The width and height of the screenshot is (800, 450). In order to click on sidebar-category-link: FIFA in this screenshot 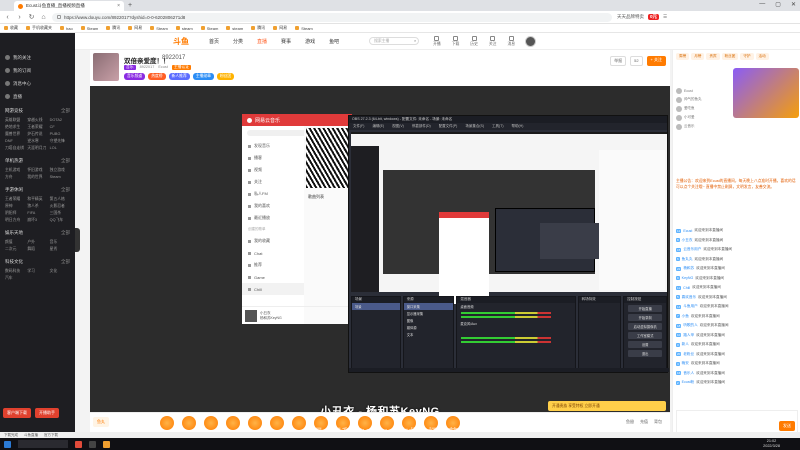, I will do `click(37, 213)`.